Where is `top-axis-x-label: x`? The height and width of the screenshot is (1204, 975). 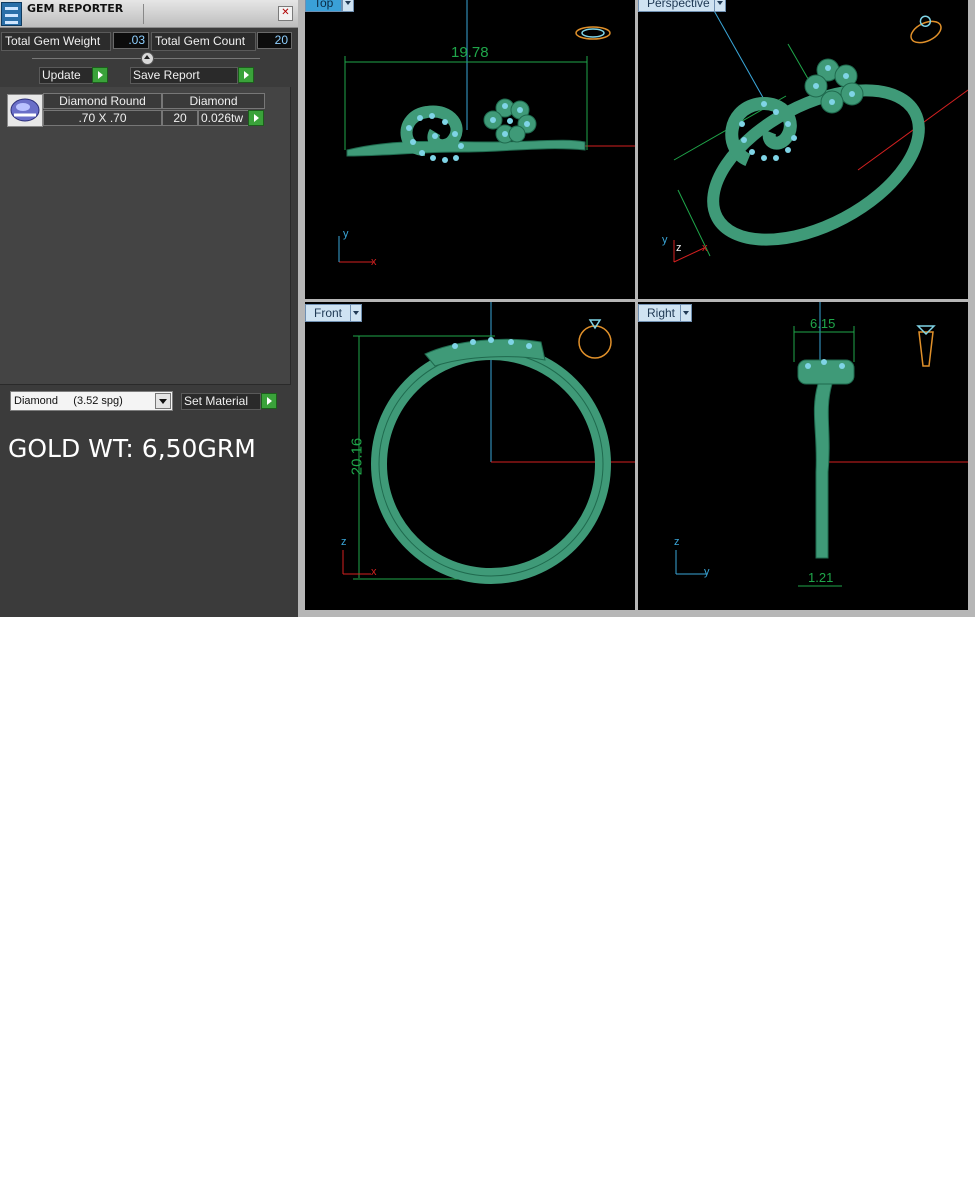 top-axis-x-label: x is located at coordinates (374, 262).